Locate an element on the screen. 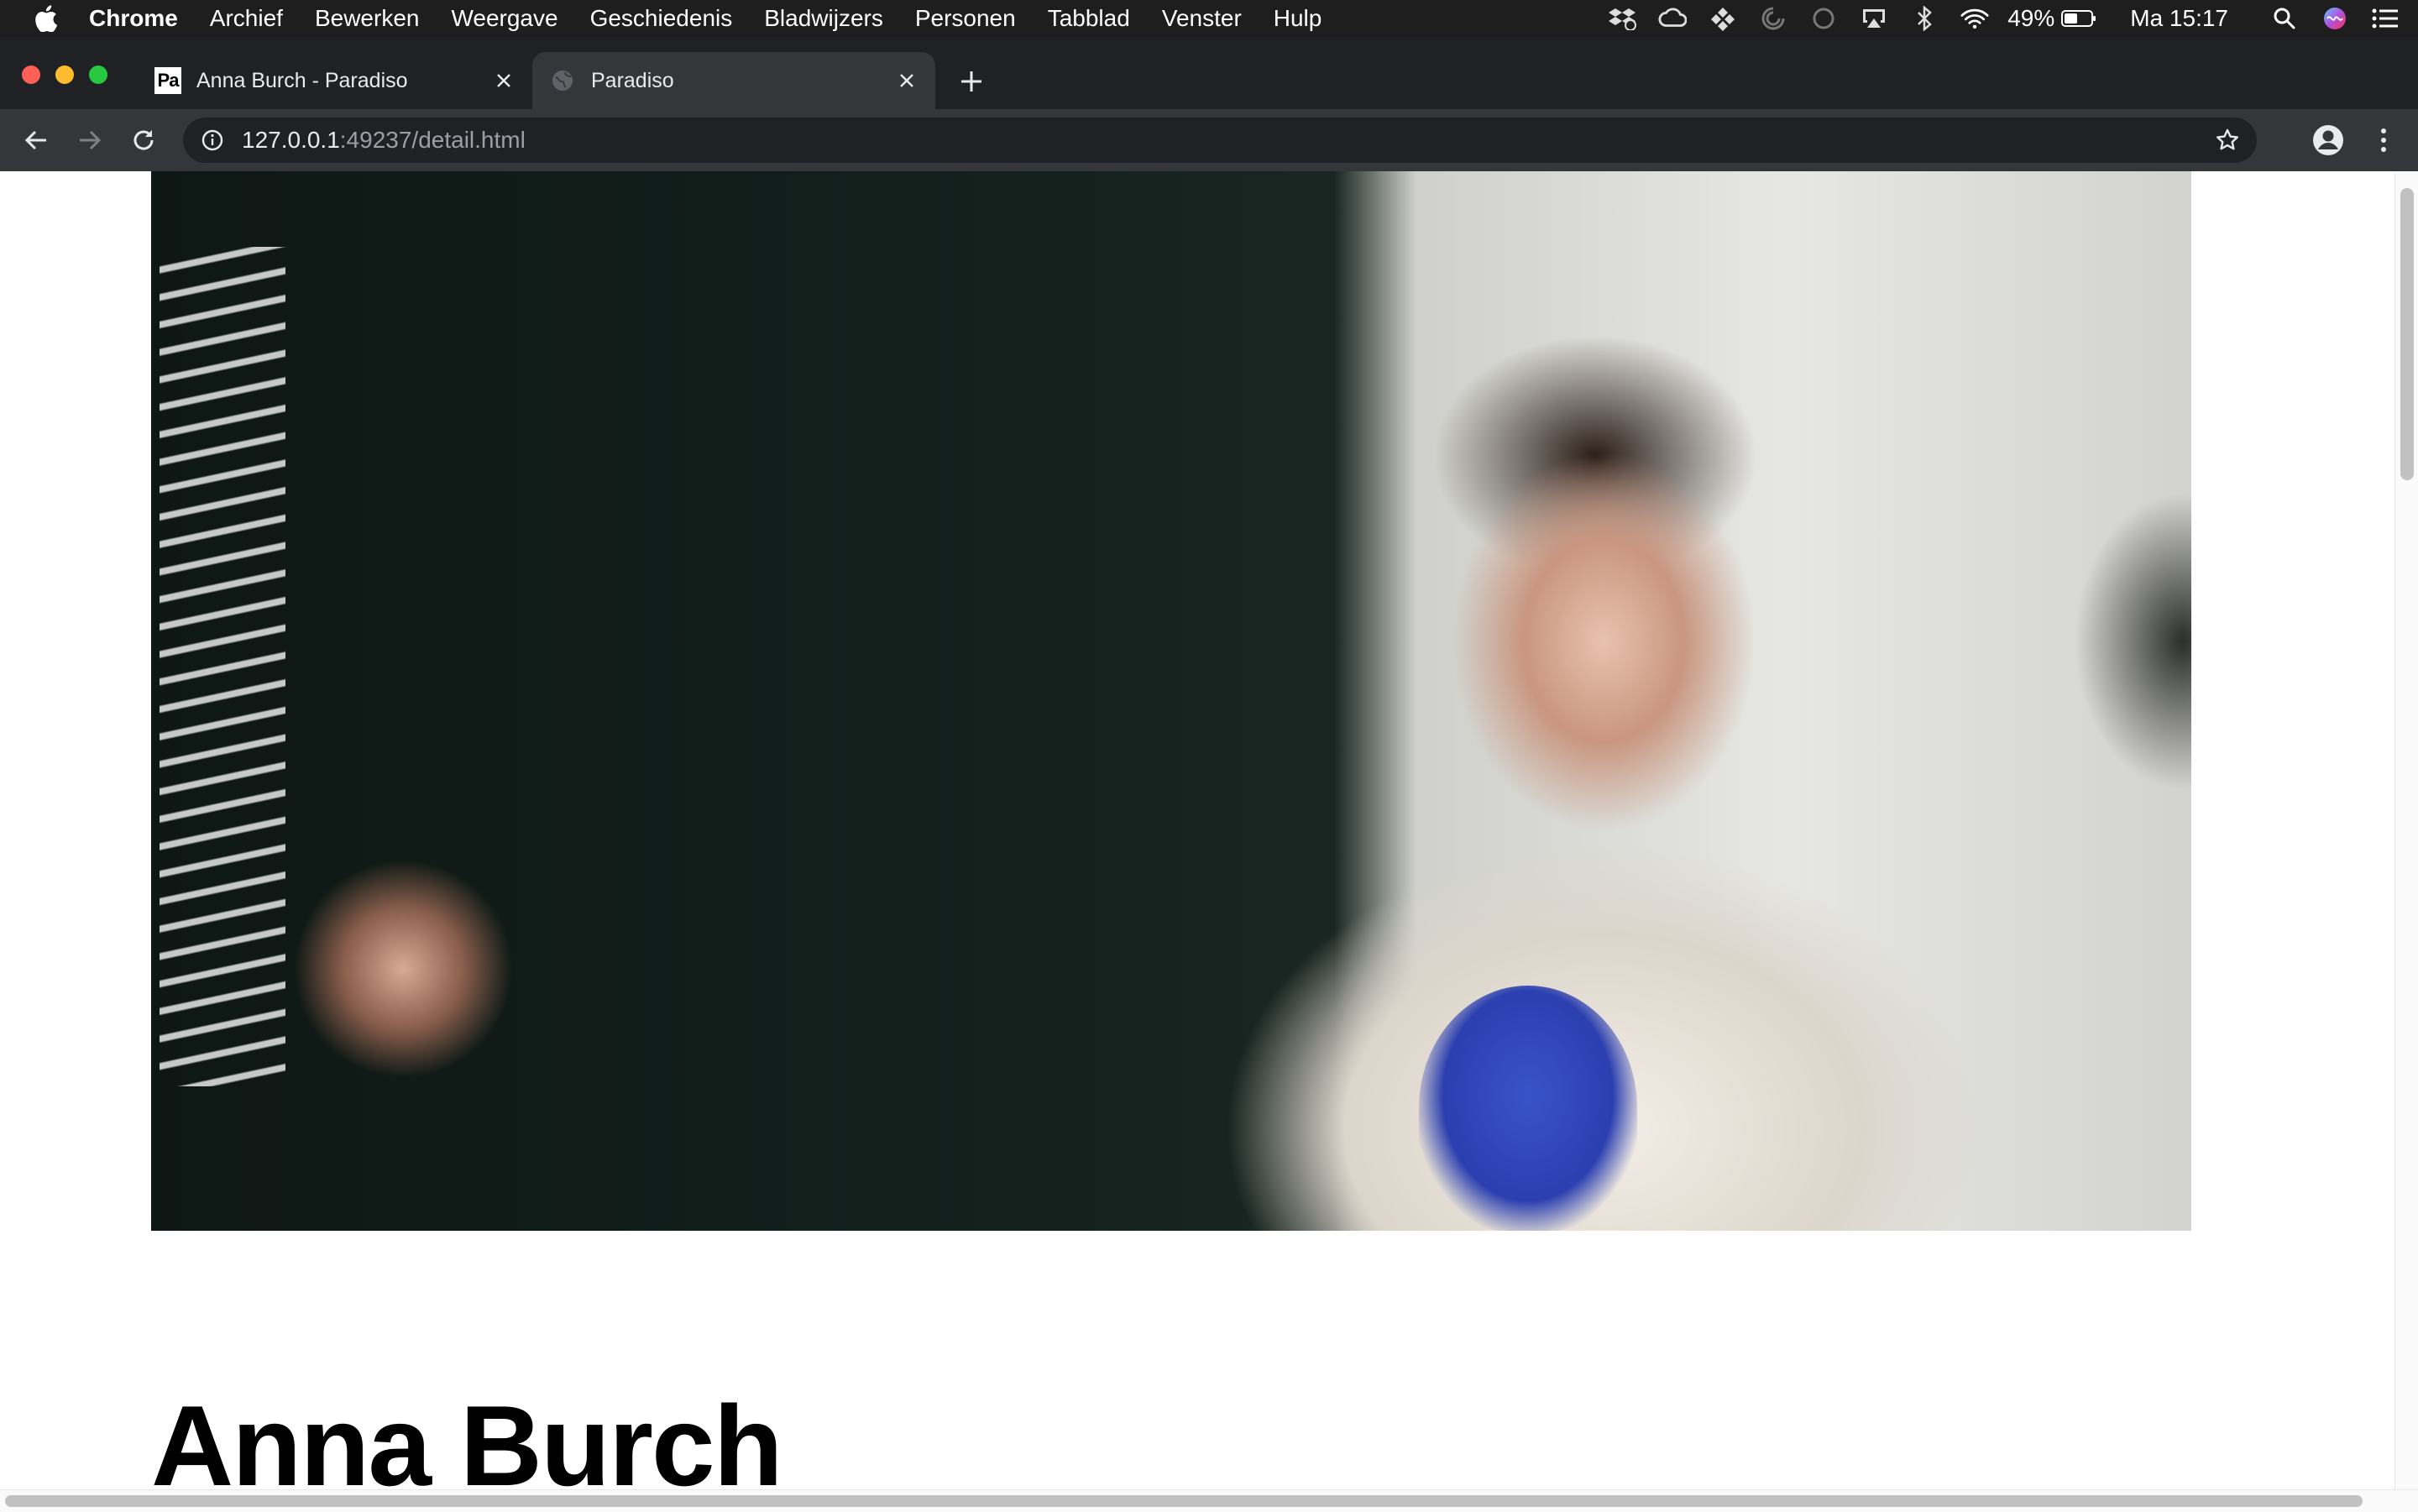 This screenshot has height=1512, width=2418. url-text: 127.0.0.1:49237/detail.html is located at coordinates (384, 140).